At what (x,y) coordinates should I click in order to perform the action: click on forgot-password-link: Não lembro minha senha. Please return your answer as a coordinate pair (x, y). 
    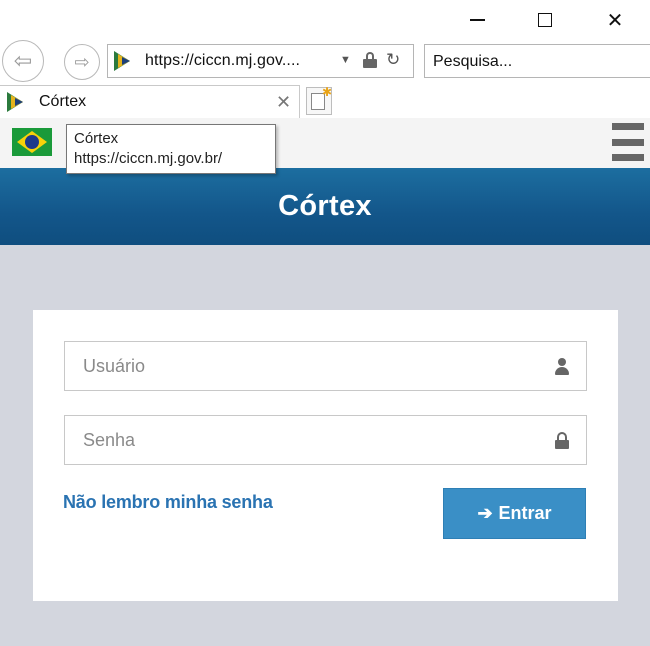
    Looking at the image, I should click on (168, 502).